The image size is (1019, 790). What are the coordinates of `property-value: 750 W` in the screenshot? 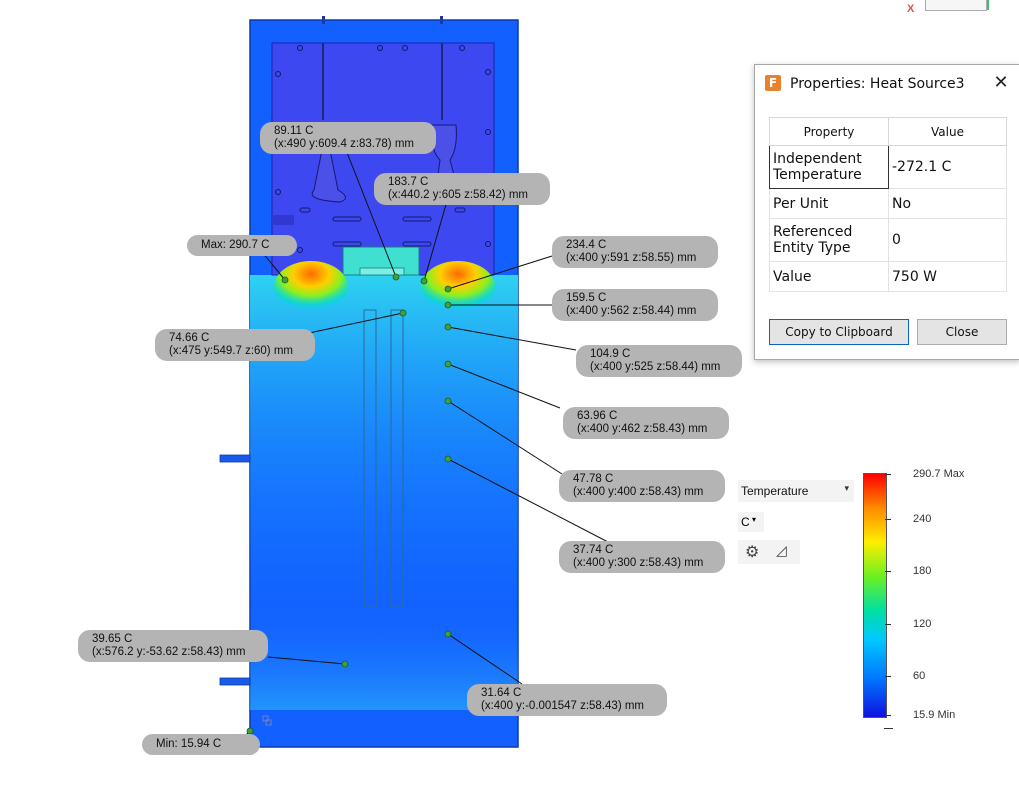 It's located at (947, 276).